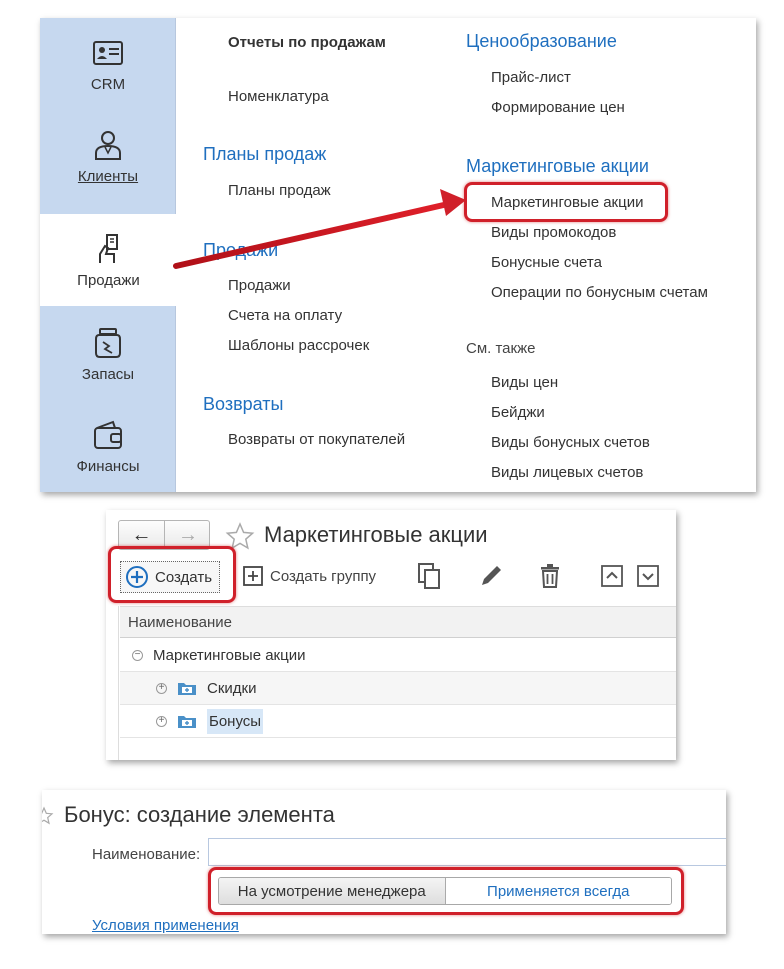 Image resolution: width=784 pixels, height=969 pixels. Describe the element at coordinates (599, 292) in the screenshot. I see `menu-bonus-operations-link: Операции по бонусным счетам` at that location.